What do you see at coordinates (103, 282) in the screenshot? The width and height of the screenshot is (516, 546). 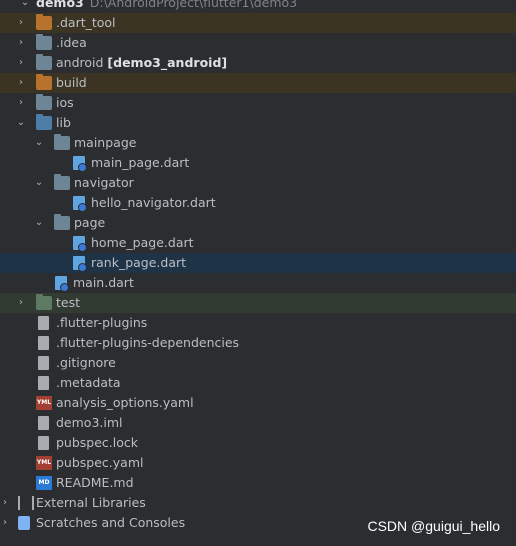 I see `tree-item-label: main.dart` at bounding box center [103, 282].